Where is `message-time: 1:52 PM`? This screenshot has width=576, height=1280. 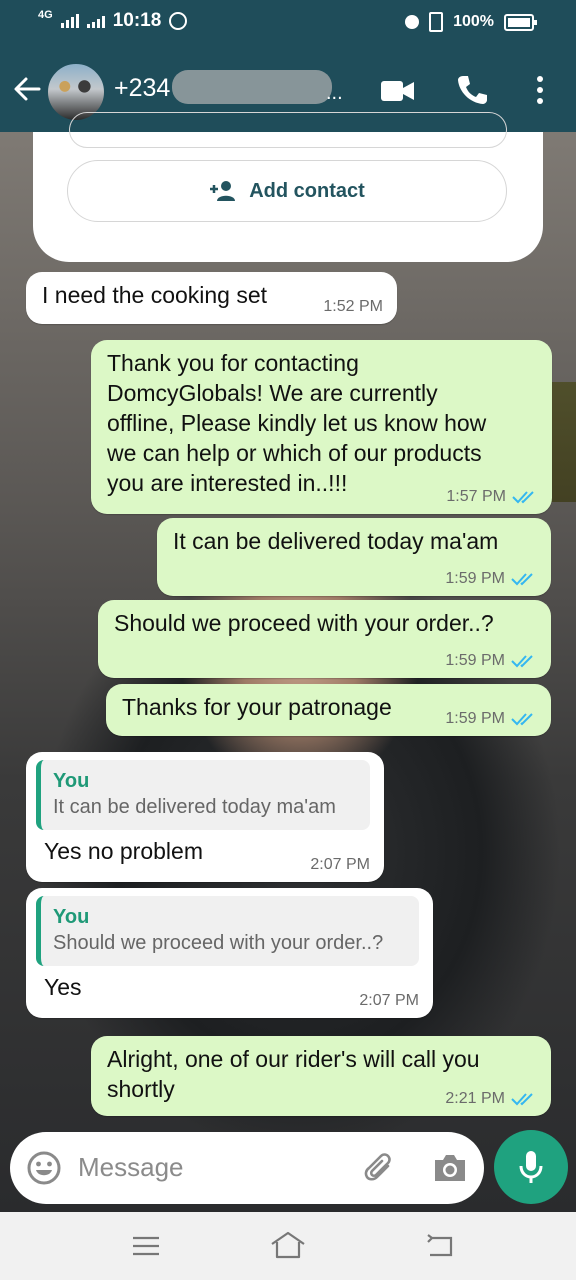
message-time: 1:52 PM is located at coordinates (353, 306).